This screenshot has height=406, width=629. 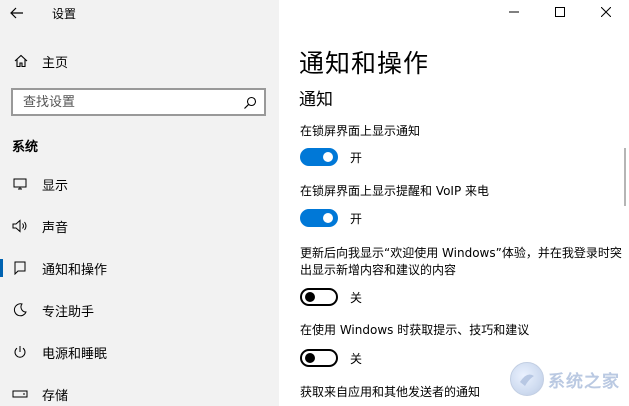 What do you see at coordinates (625, 177) in the screenshot?
I see `scrollbar` at bounding box center [625, 177].